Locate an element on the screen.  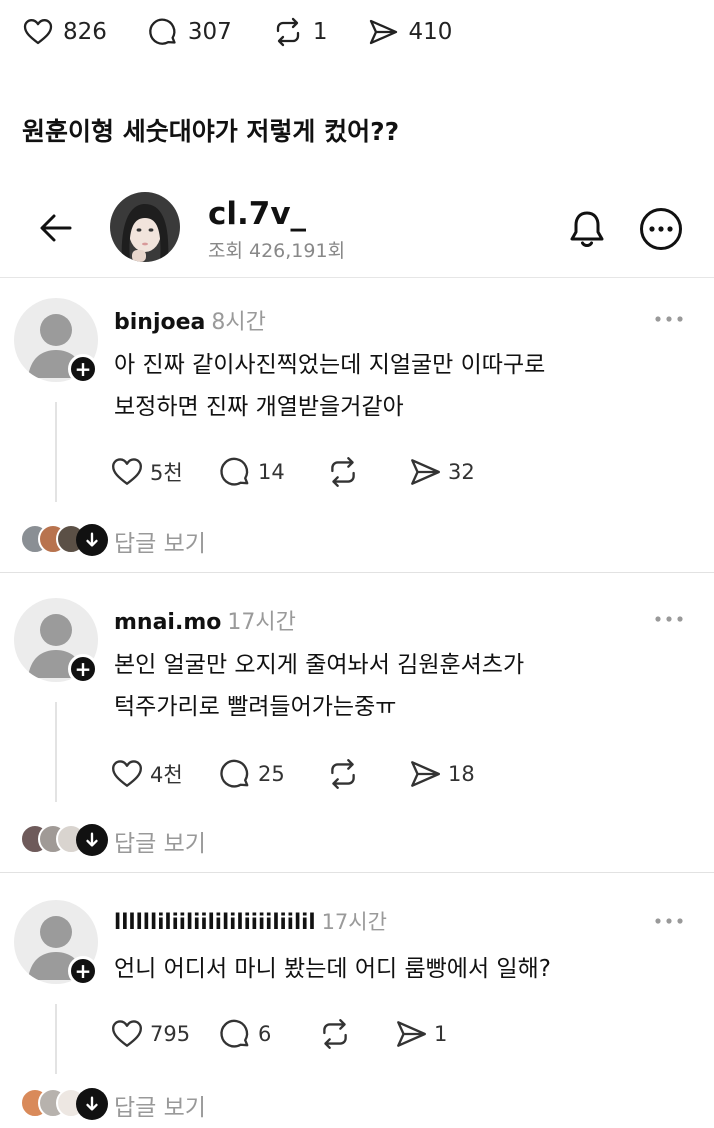
like-button: 5천 is located at coordinates (164, 472).